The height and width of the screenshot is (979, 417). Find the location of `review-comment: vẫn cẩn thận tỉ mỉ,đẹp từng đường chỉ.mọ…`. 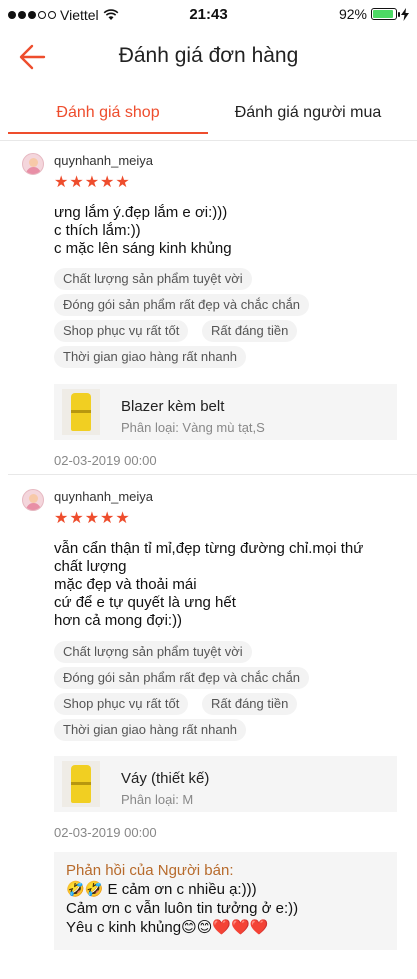

review-comment: vẫn cẩn thận tỉ mỉ,đẹp từng đường chỉ.mọ… is located at coordinates (229, 585).